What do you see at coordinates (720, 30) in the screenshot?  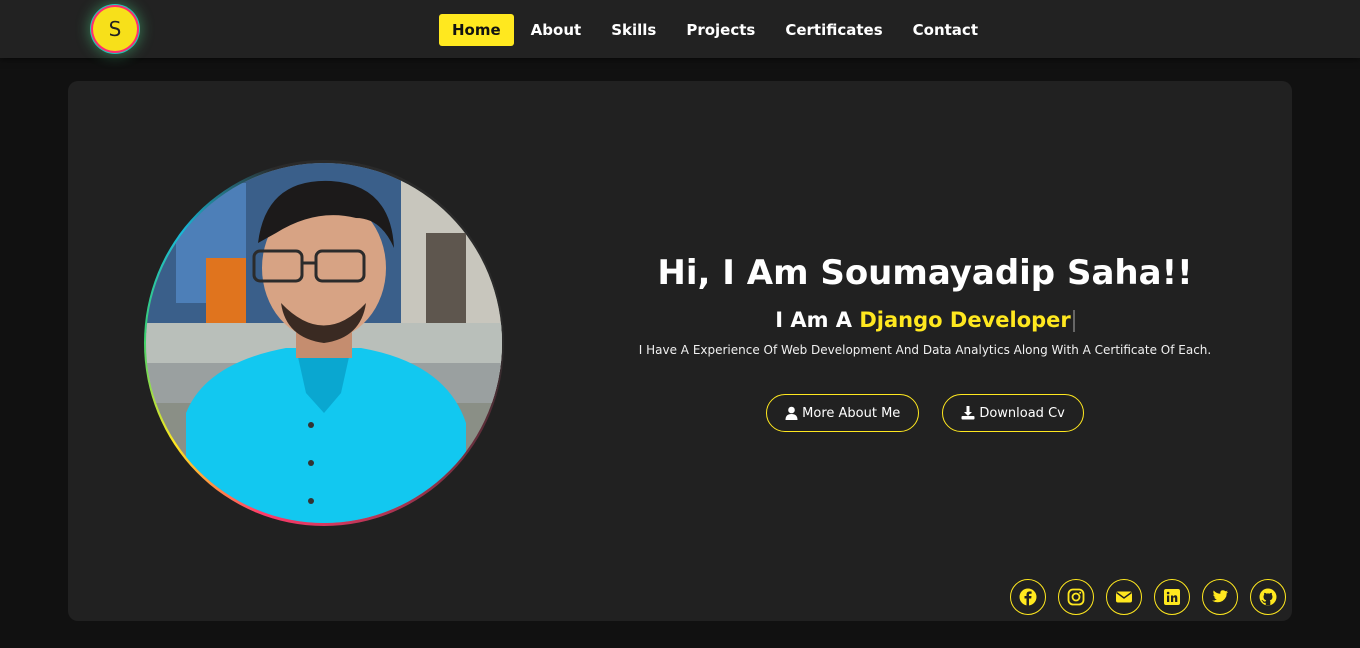 I see `nav-projects: Projects` at bounding box center [720, 30].